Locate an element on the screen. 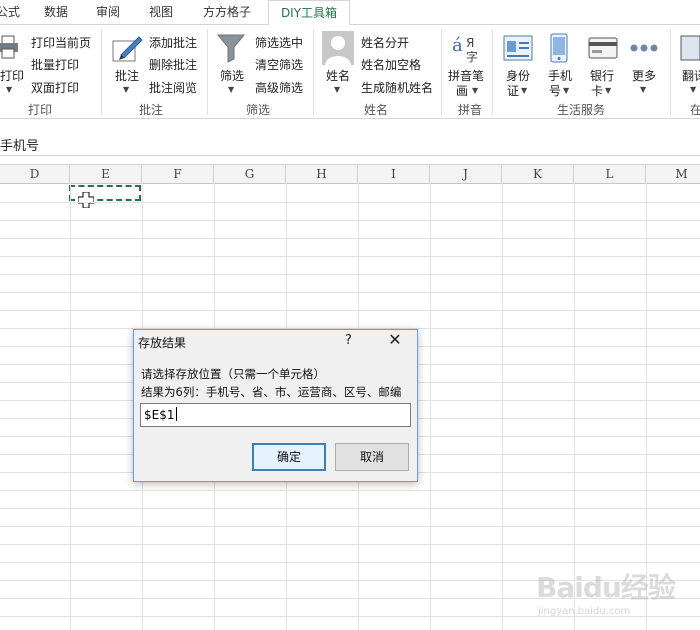 The image size is (700, 630). dialog-title: 存放结果 is located at coordinates (162, 343).